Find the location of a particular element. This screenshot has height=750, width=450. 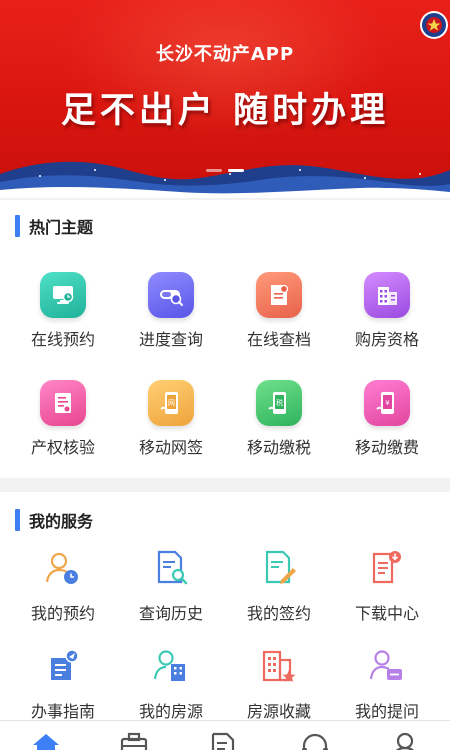

banner-subtitle: 长沙不动产APP is located at coordinates (225, 54).